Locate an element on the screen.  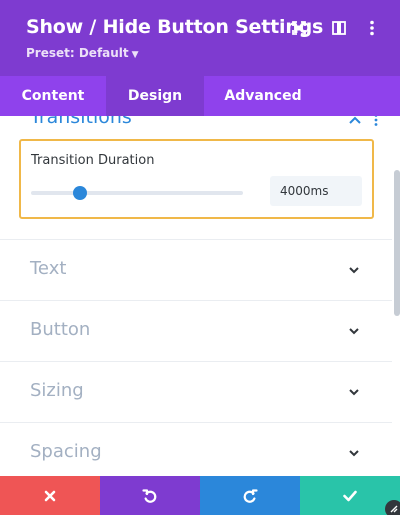
modal-title: Show / Hide Button Settings is located at coordinates (175, 27).